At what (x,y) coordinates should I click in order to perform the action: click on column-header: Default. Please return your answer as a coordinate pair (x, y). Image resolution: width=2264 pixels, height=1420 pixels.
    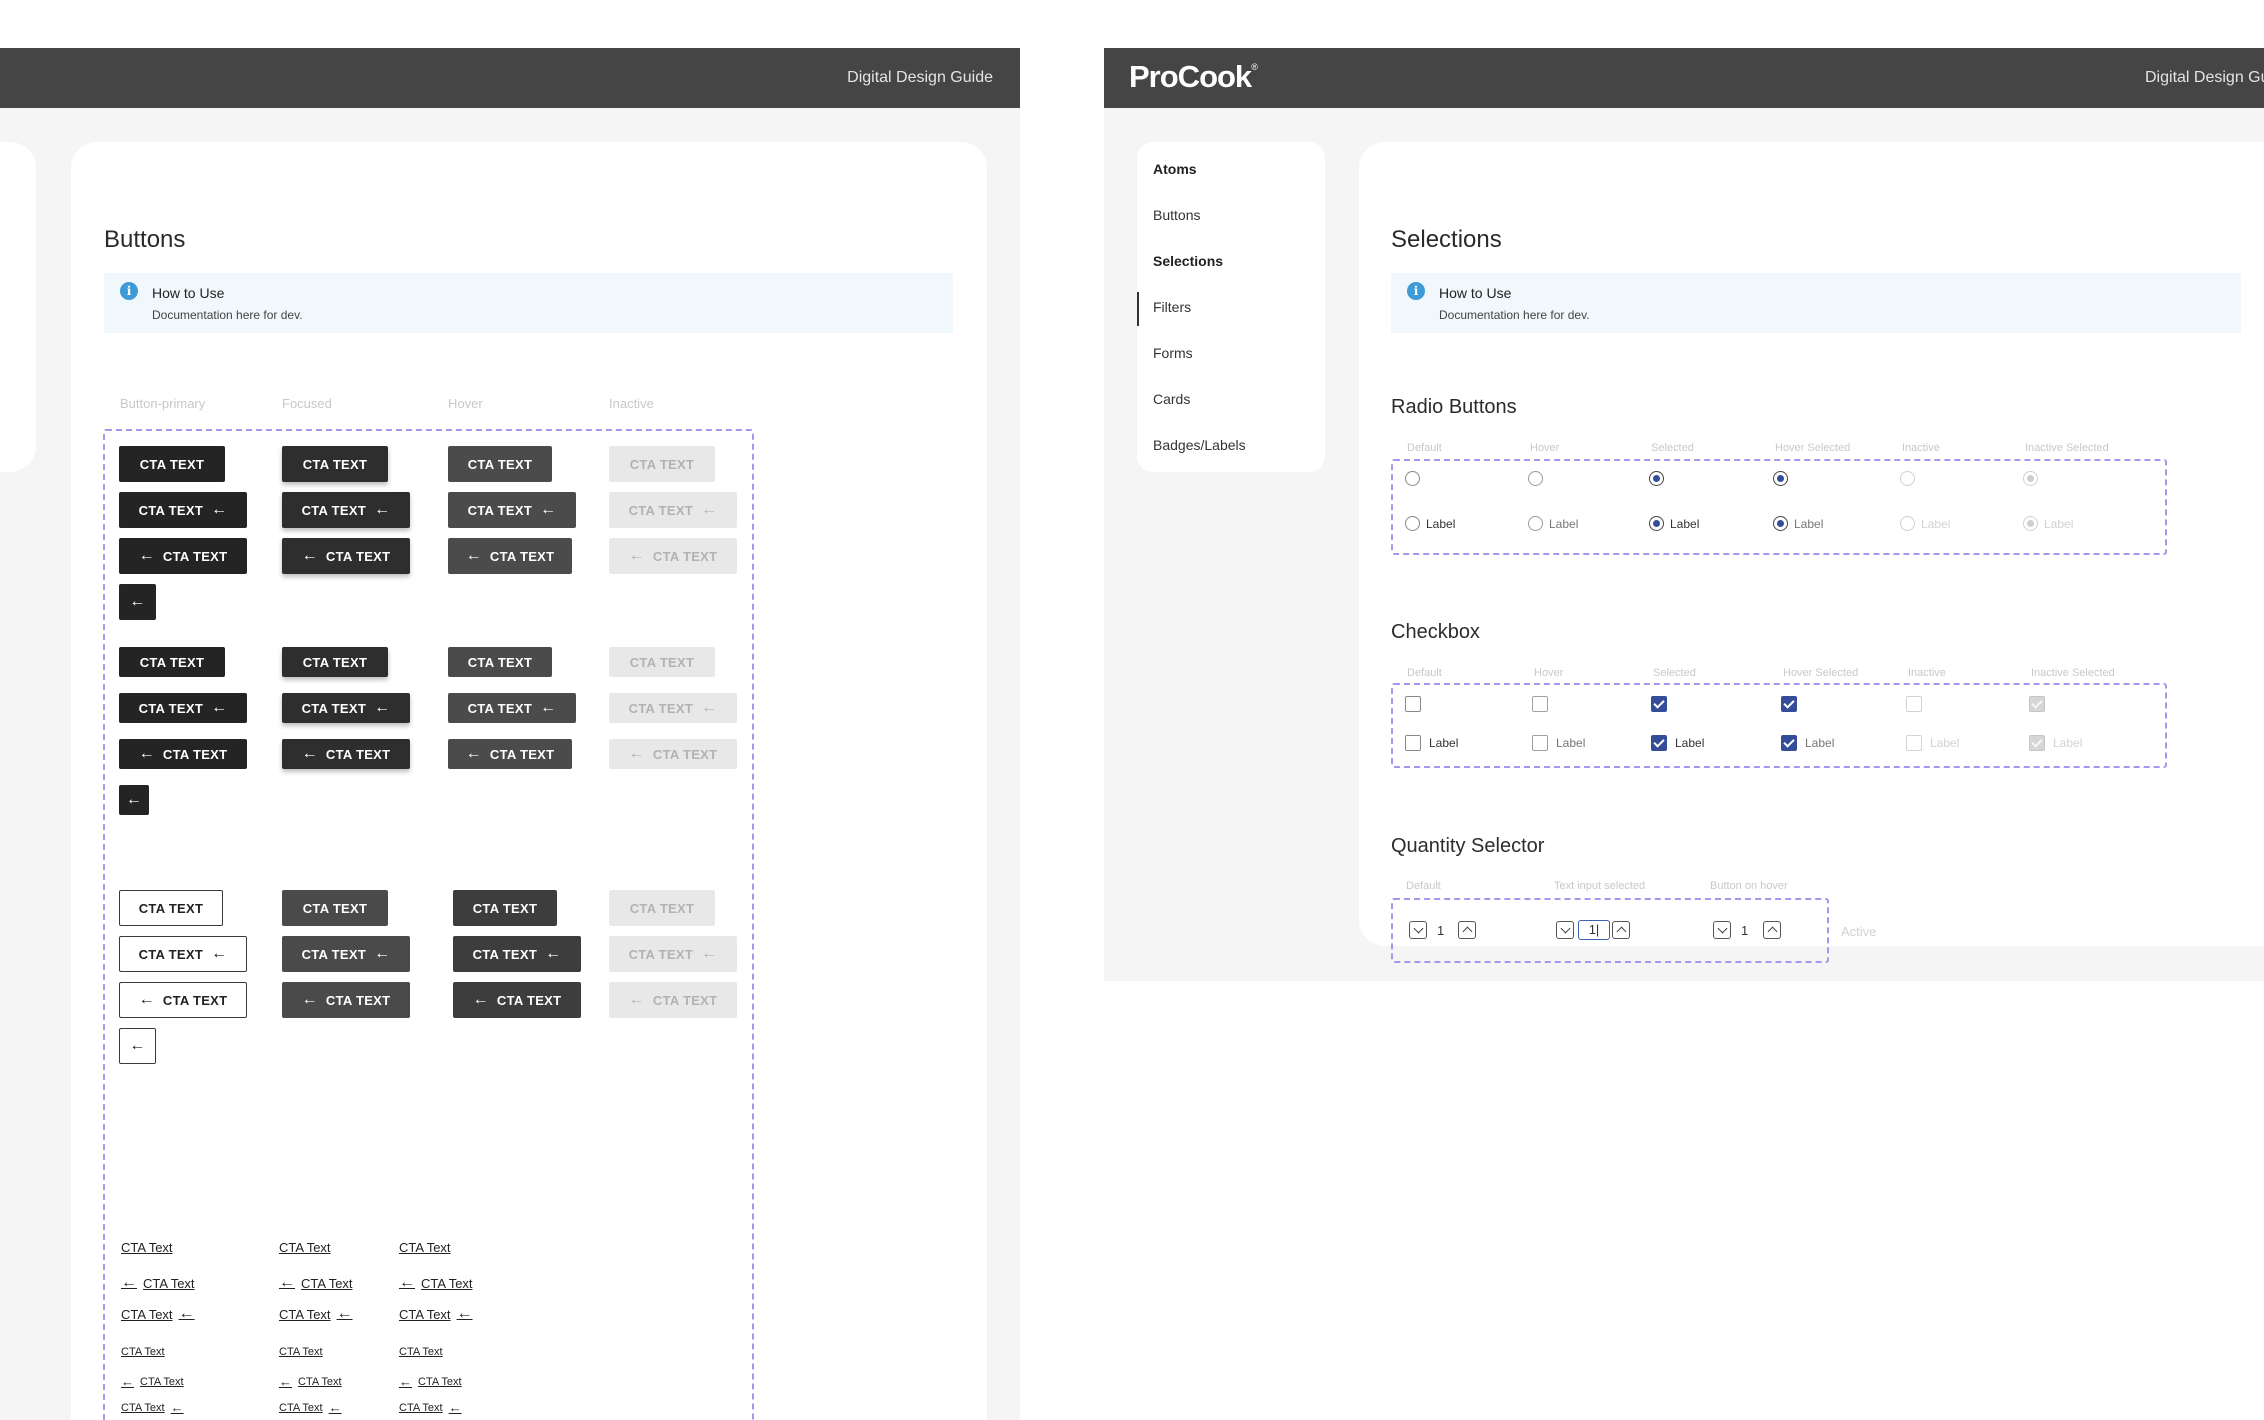
    Looking at the image, I should click on (1424, 673).